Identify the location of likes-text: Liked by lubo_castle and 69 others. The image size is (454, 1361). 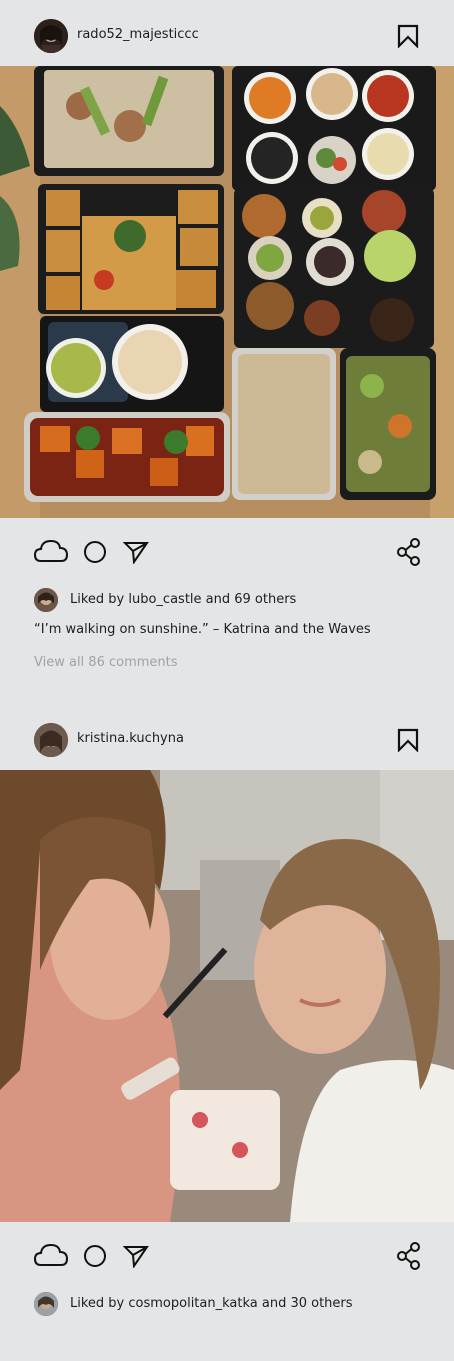
(183, 599).